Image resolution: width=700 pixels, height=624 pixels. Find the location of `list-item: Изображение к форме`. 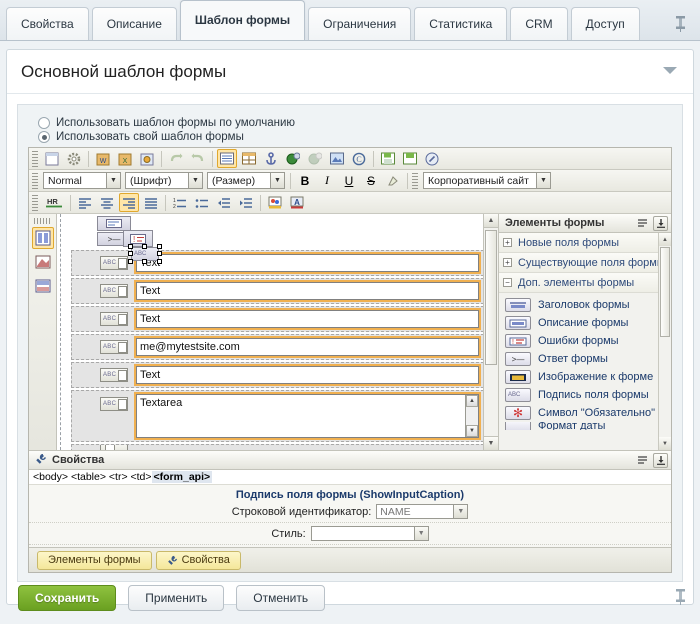

list-item: Изображение к форме is located at coordinates (585, 377).